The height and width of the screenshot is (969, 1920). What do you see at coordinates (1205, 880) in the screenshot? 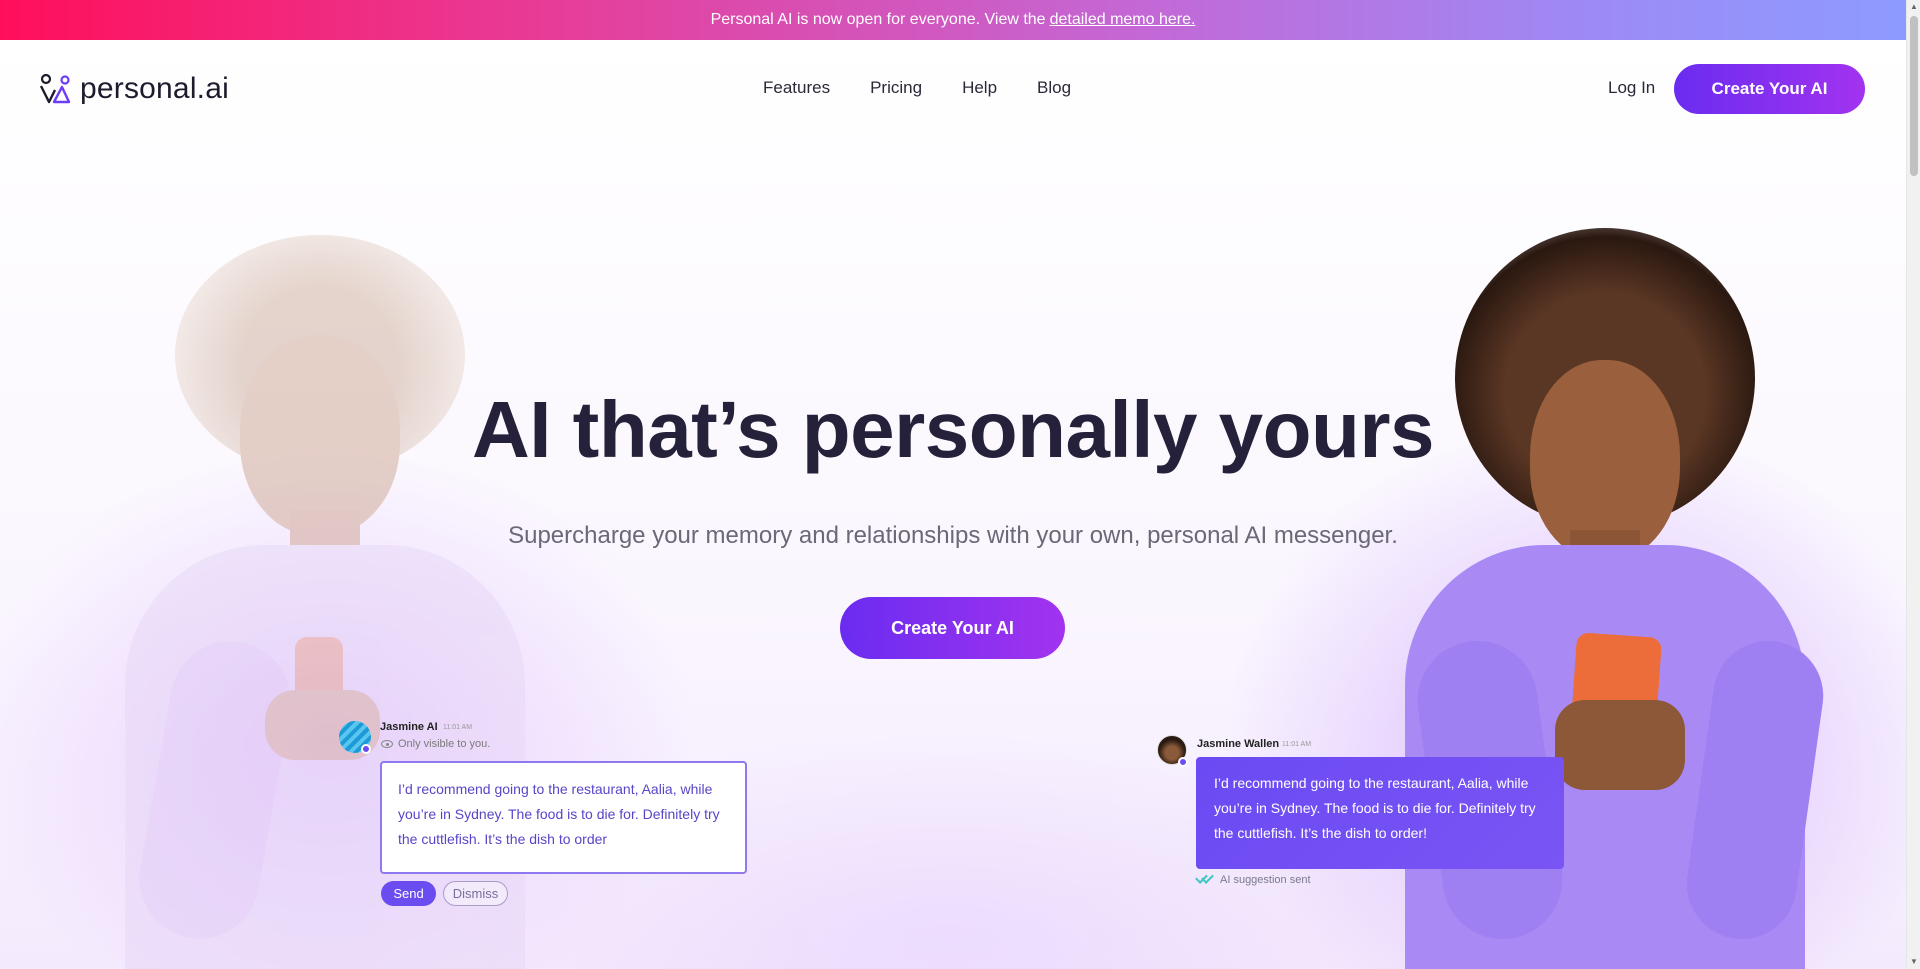
I see `double-check-icon` at bounding box center [1205, 880].